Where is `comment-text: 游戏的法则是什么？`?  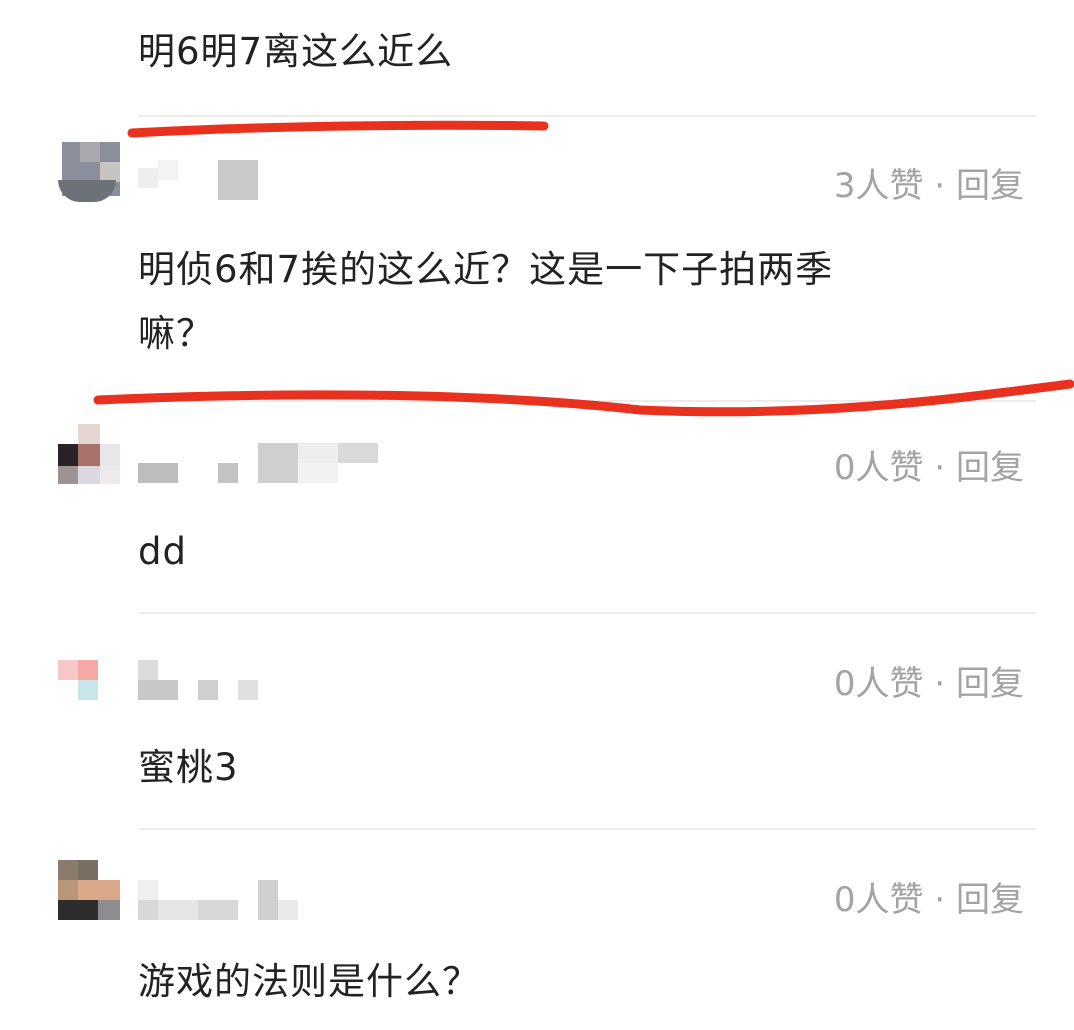 comment-text: 游戏的法则是什么？ is located at coordinates (309, 981).